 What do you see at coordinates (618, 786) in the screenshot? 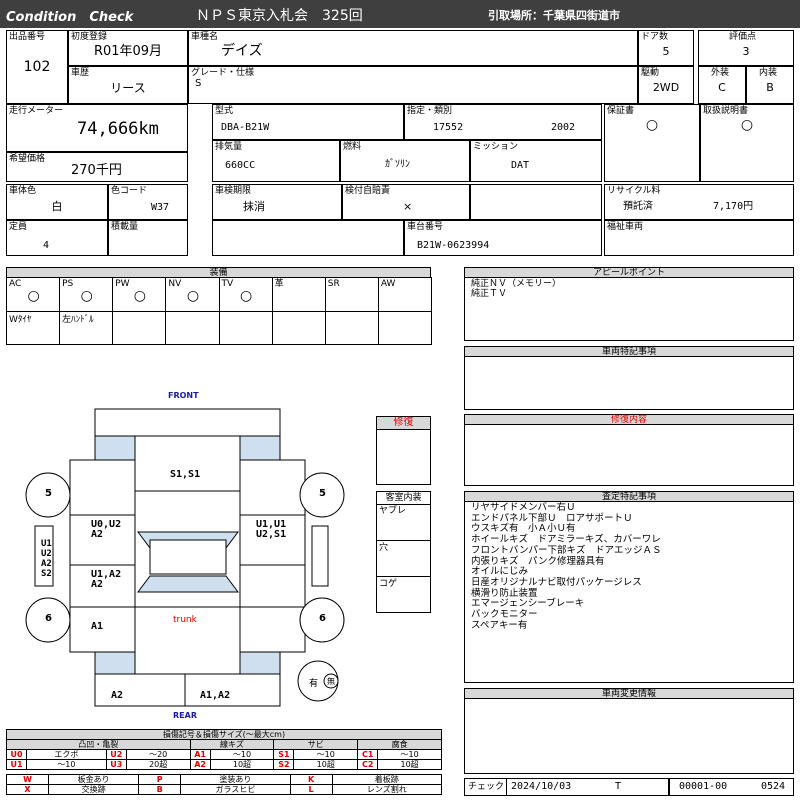
I see `checker-code: T` at bounding box center [618, 786].